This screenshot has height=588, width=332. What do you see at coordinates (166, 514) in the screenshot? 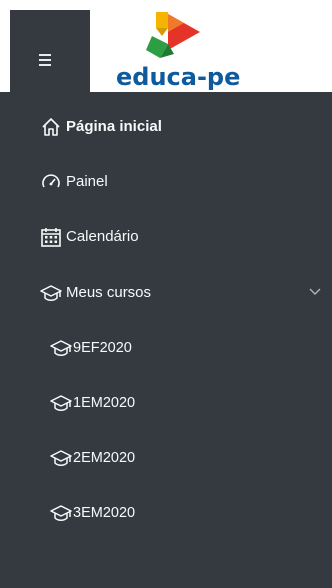
I see `nav-item-course: 3EM2020` at bounding box center [166, 514].